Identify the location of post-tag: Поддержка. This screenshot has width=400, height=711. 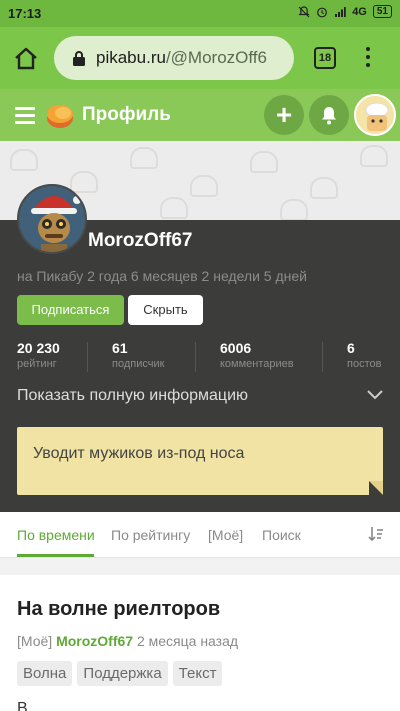
(122, 673).